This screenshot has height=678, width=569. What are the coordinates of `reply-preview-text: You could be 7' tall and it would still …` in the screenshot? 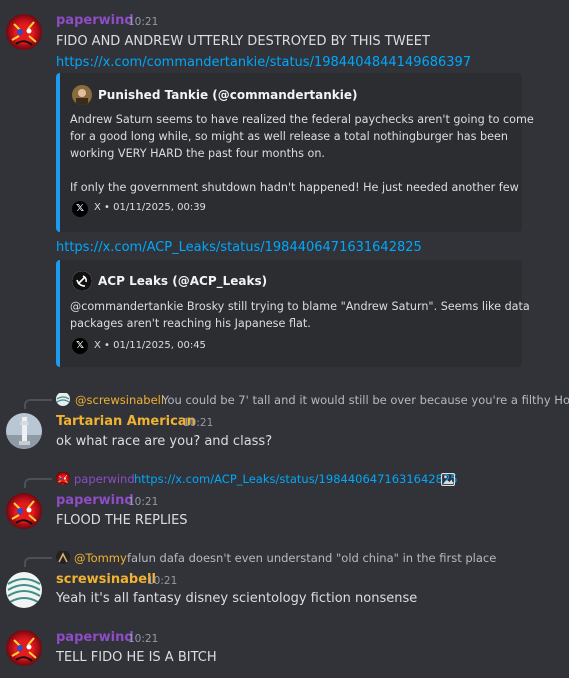 It's located at (365, 400).